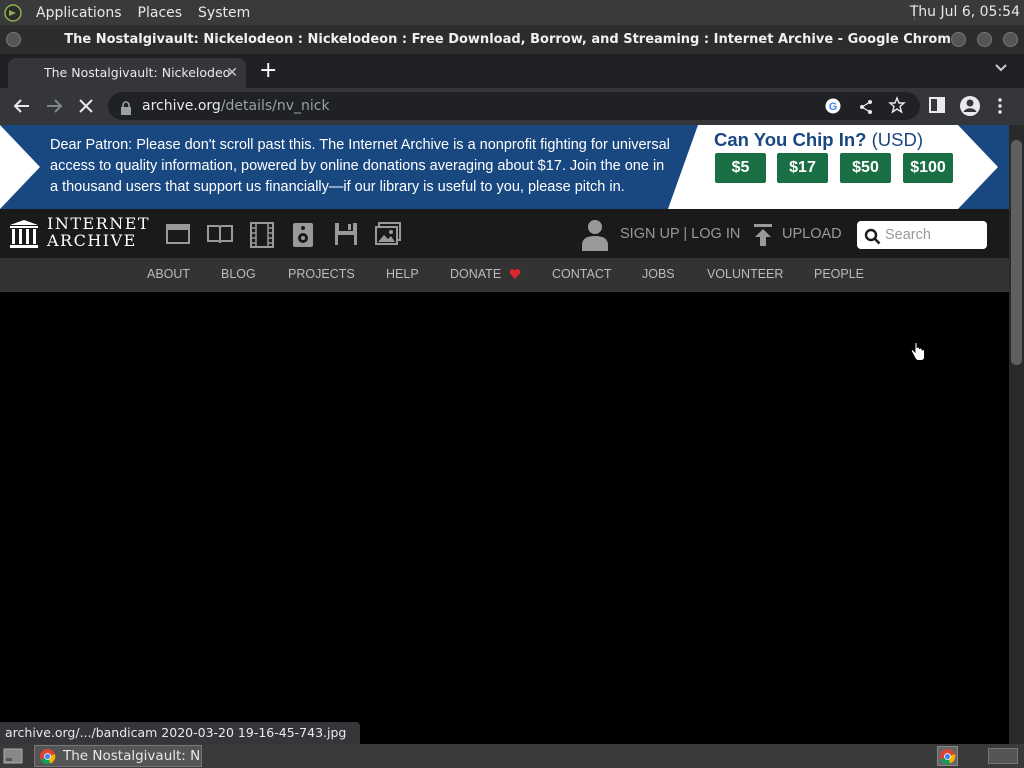 The height and width of the screenshot is (768, 1024). I want to click on video-film-icon, so click(261, 235).